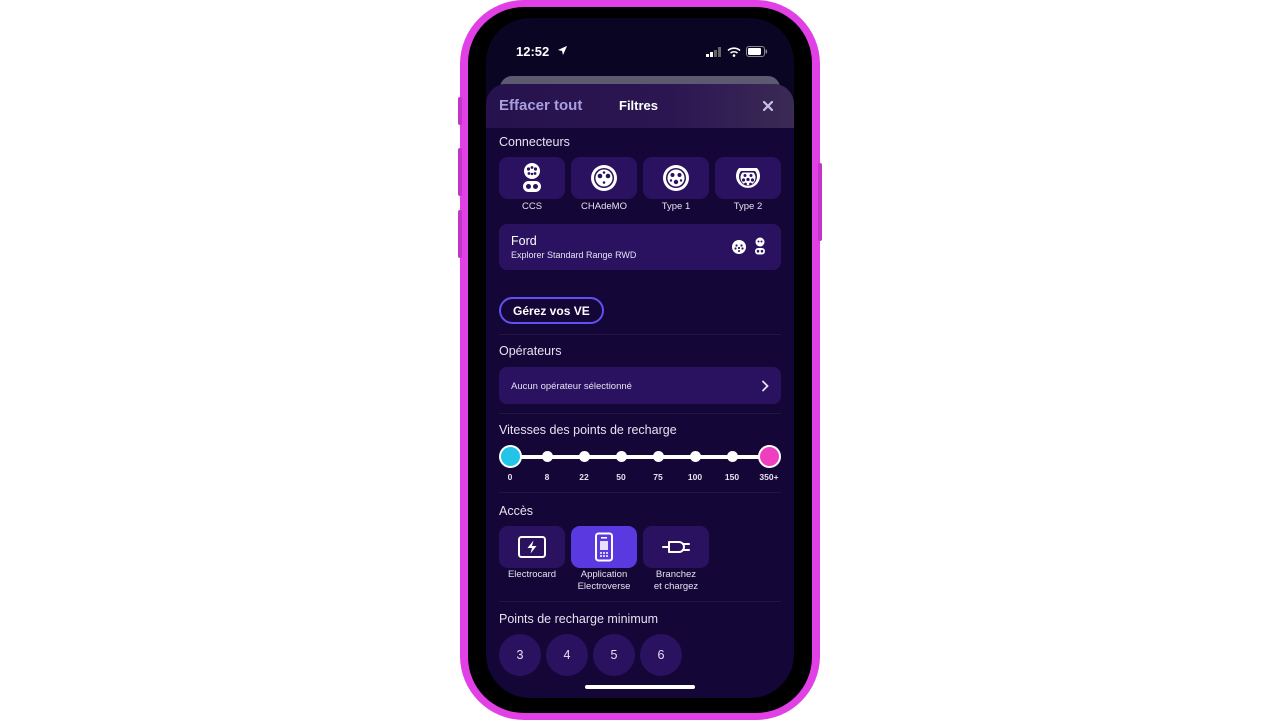  Describe the element at coordinates (676, 586) in the screenshot. I see `access-label-line: et chargez` at that location.